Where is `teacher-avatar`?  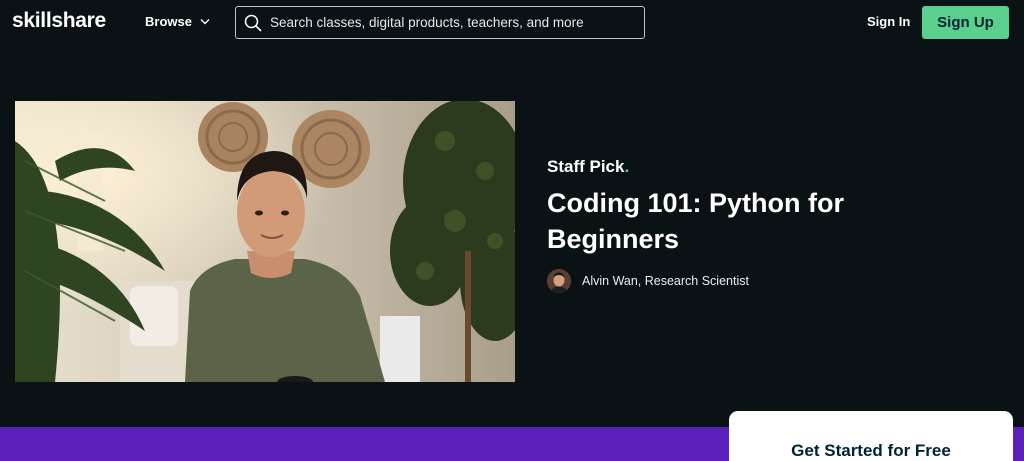 teacher-avatar is located at coordinates (559, 281).